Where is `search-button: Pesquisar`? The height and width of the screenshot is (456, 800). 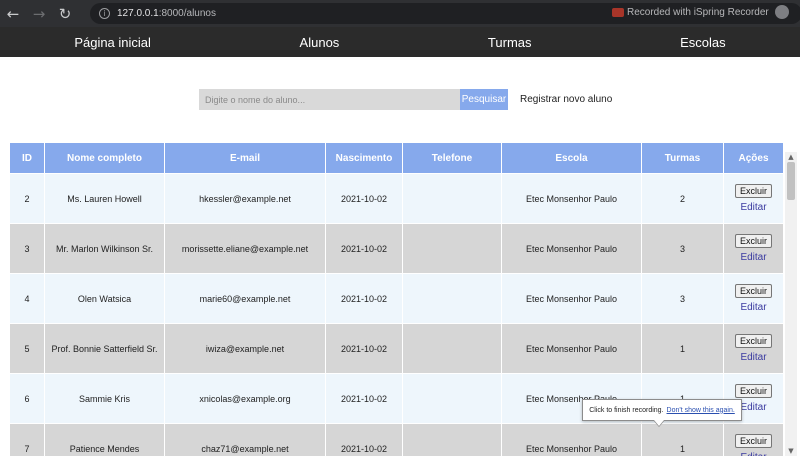 search-button: Pesquisar is located at coordinates (484, 99).